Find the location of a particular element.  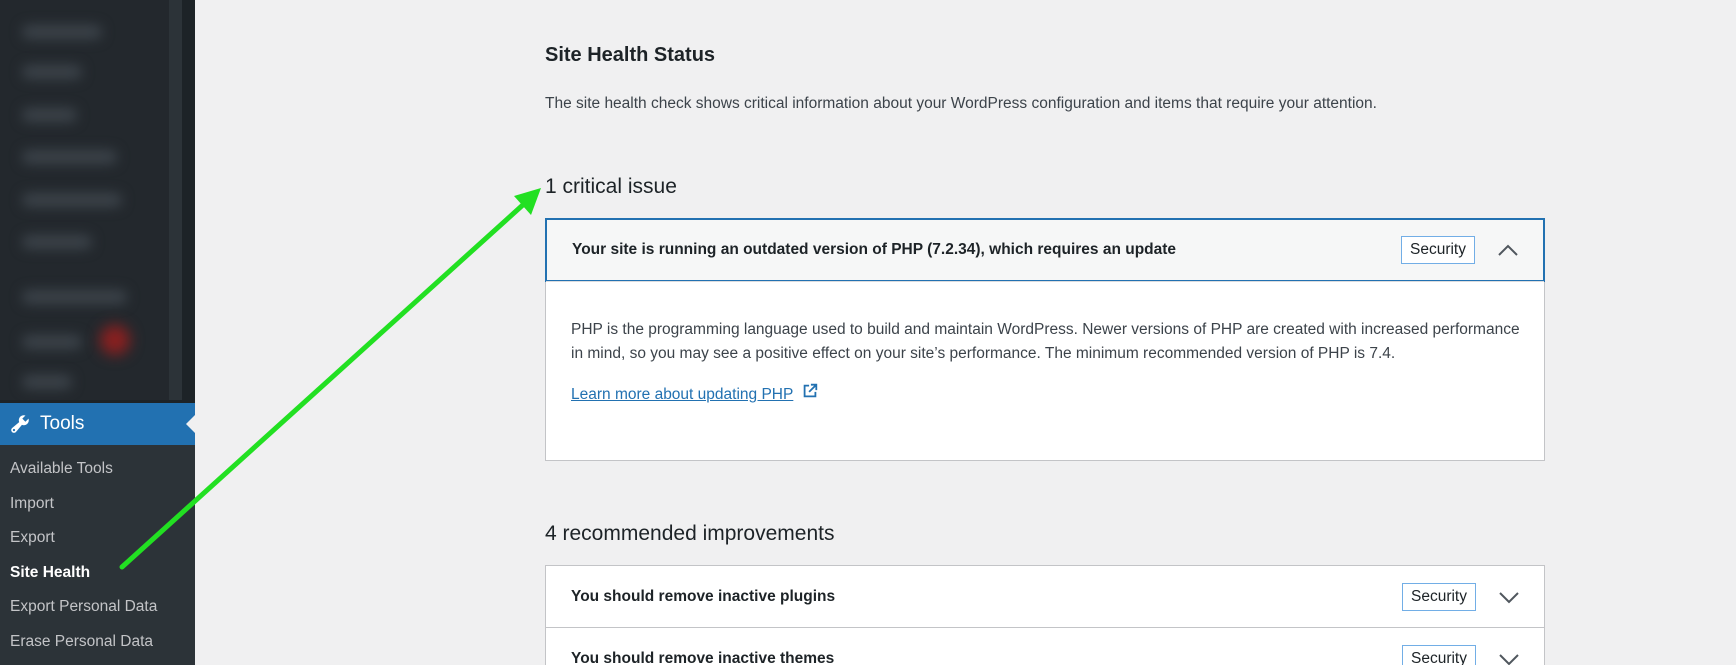

issue-title: You should remove inactive themes is located at coordinates (703, 657).